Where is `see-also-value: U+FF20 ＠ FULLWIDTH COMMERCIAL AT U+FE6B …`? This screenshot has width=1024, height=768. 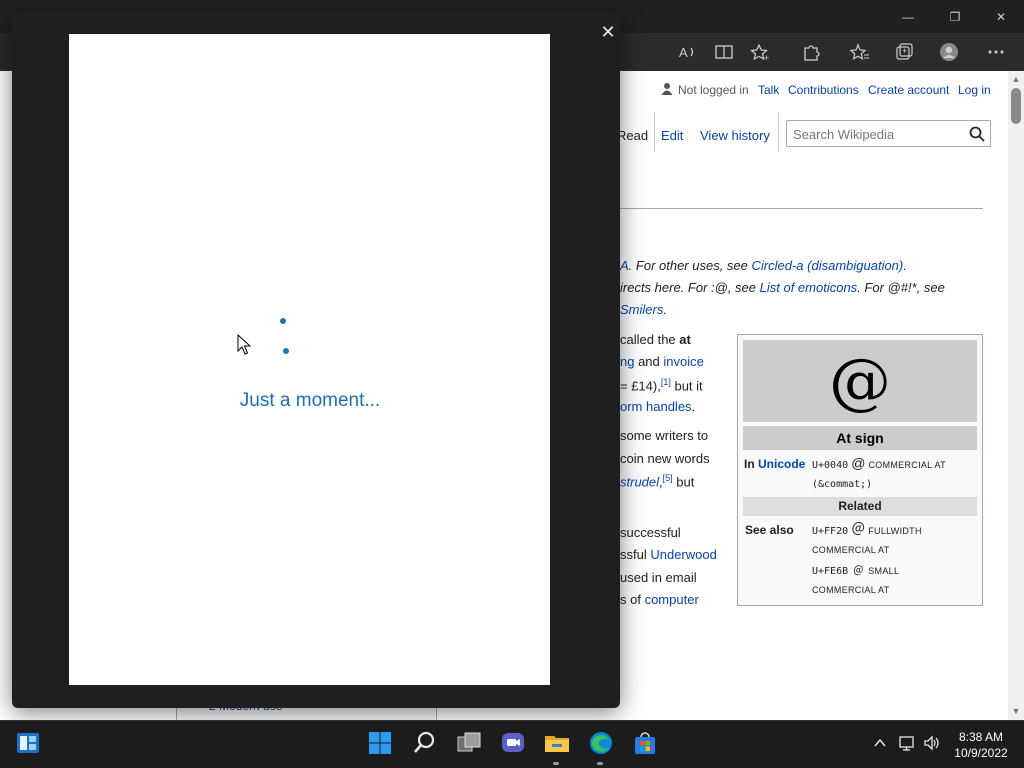
see-also-value: U+FF20 ＠ FULLWIDTH COMMERCIAL AT U+FE6B … is located at coordinates (867, 560).